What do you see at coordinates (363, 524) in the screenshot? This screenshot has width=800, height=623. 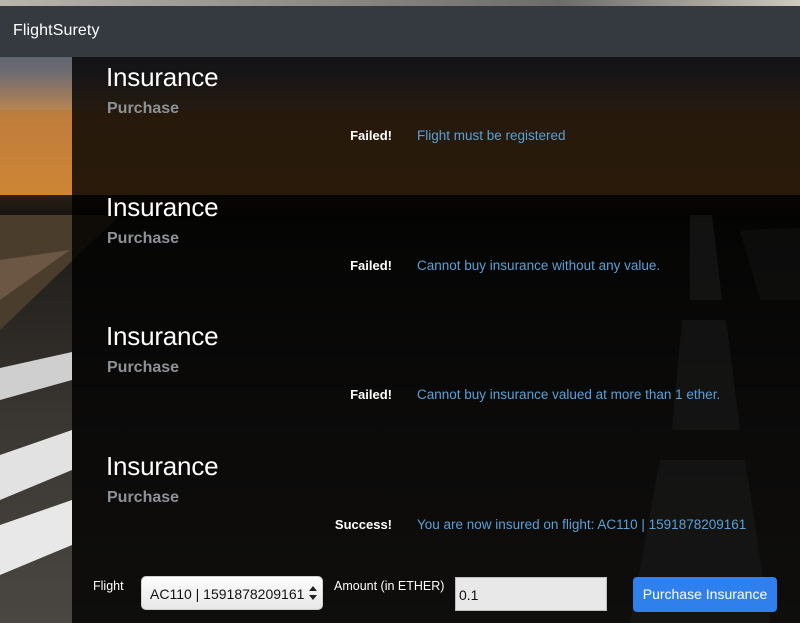 I see `status-label: Success!` at bounding box center [363, 524].